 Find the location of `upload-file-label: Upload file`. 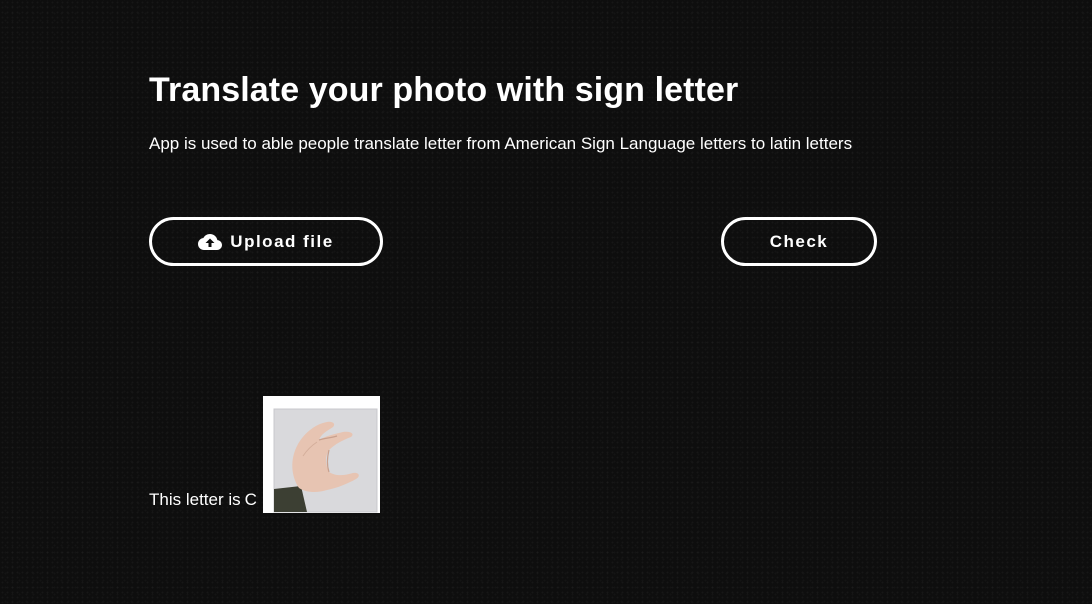

upload-file-label: Upload file is located at coordinates (282, 241).